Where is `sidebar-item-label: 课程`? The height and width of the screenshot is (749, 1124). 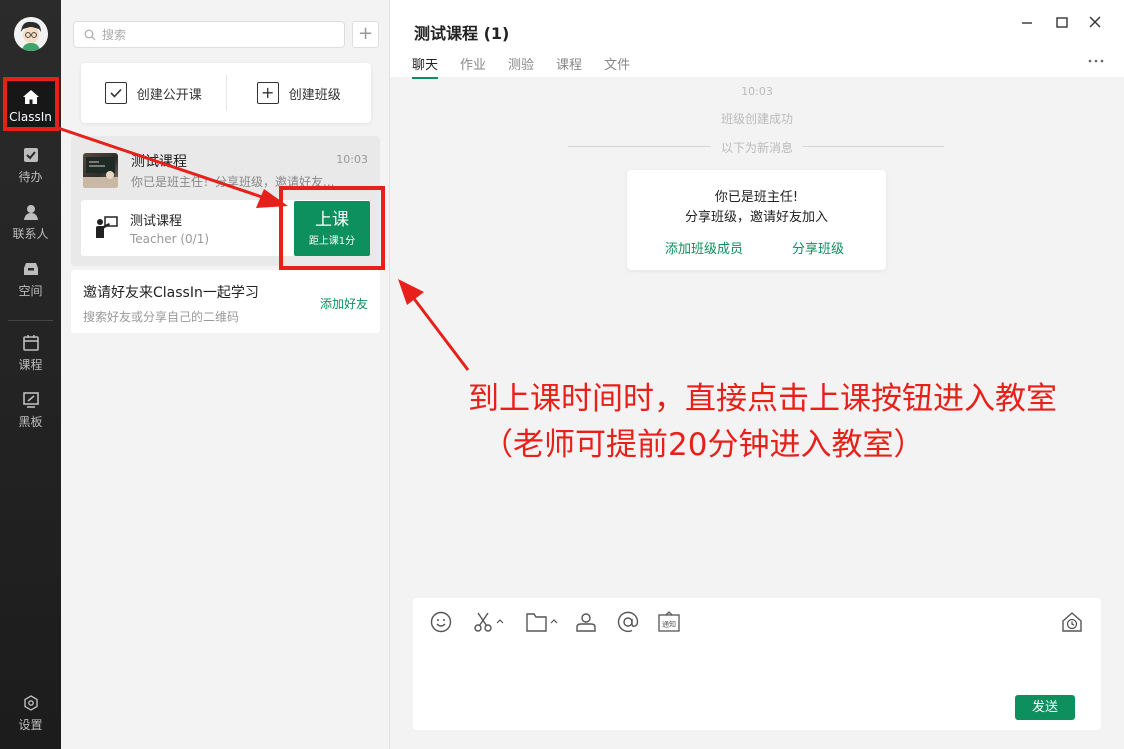
sidebar-item-label: 课程 is located at coordinates (30, 365).